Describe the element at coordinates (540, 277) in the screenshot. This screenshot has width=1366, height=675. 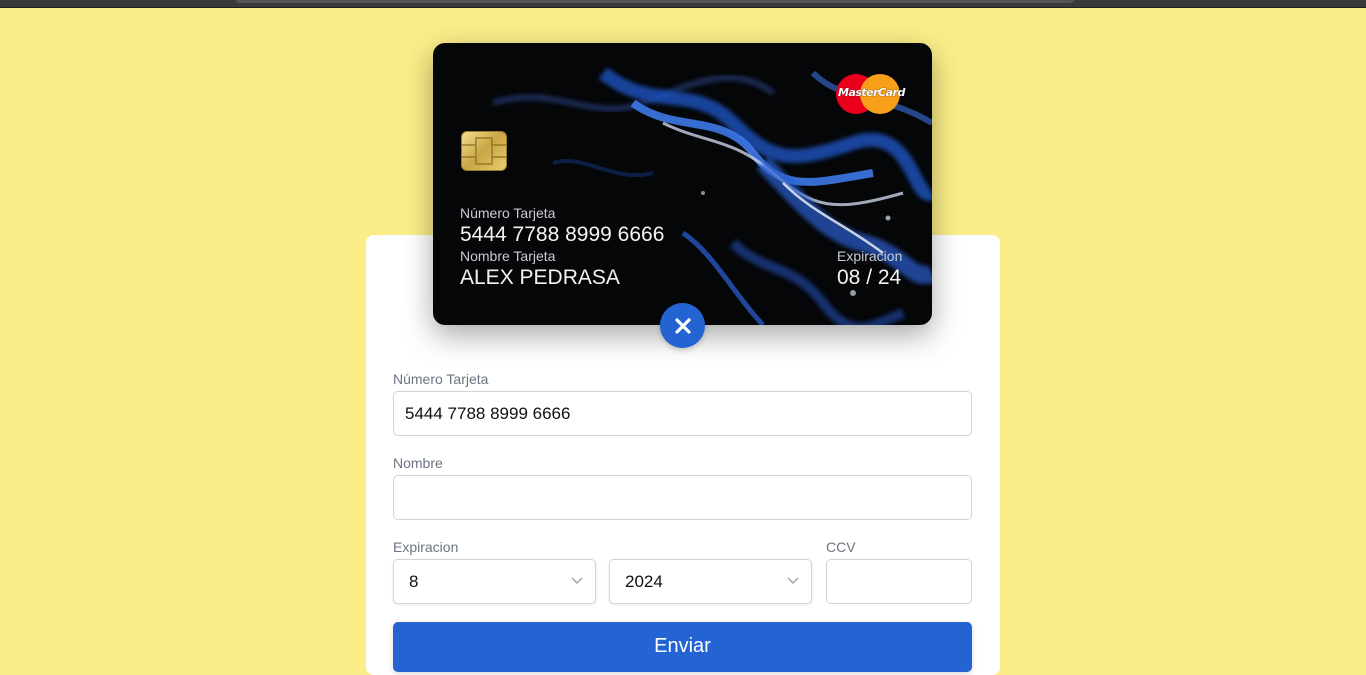
I see `card-holder-name: ALEX PEDRASA` at that location.